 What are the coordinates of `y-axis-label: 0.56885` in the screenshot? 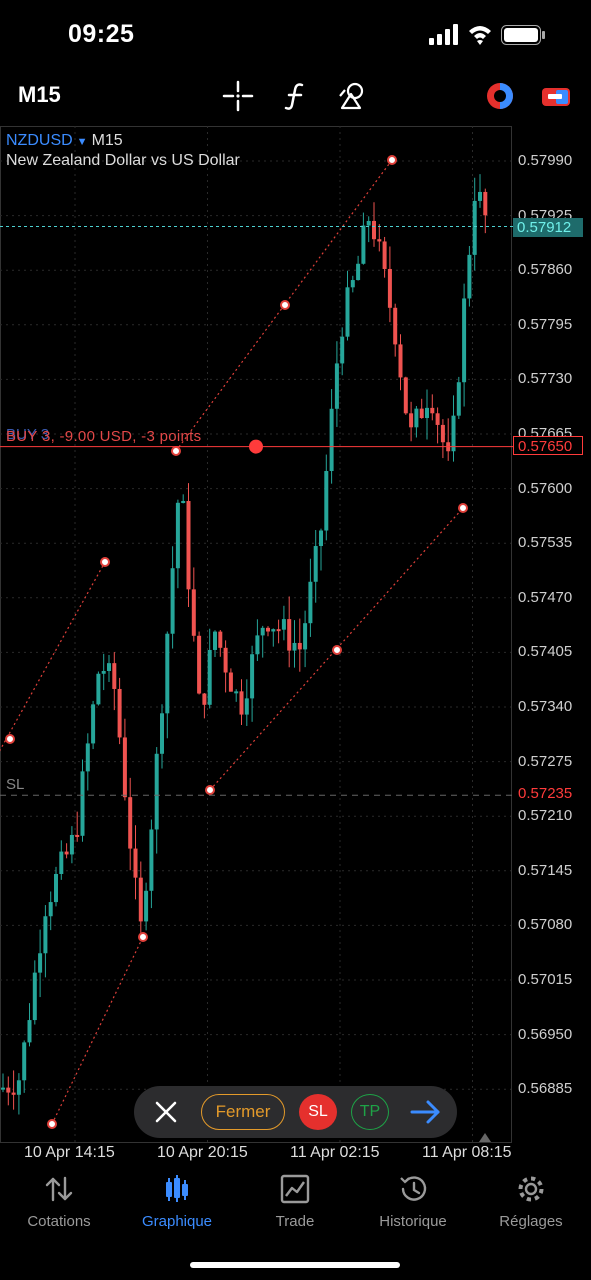 It's located at (545, 1089).